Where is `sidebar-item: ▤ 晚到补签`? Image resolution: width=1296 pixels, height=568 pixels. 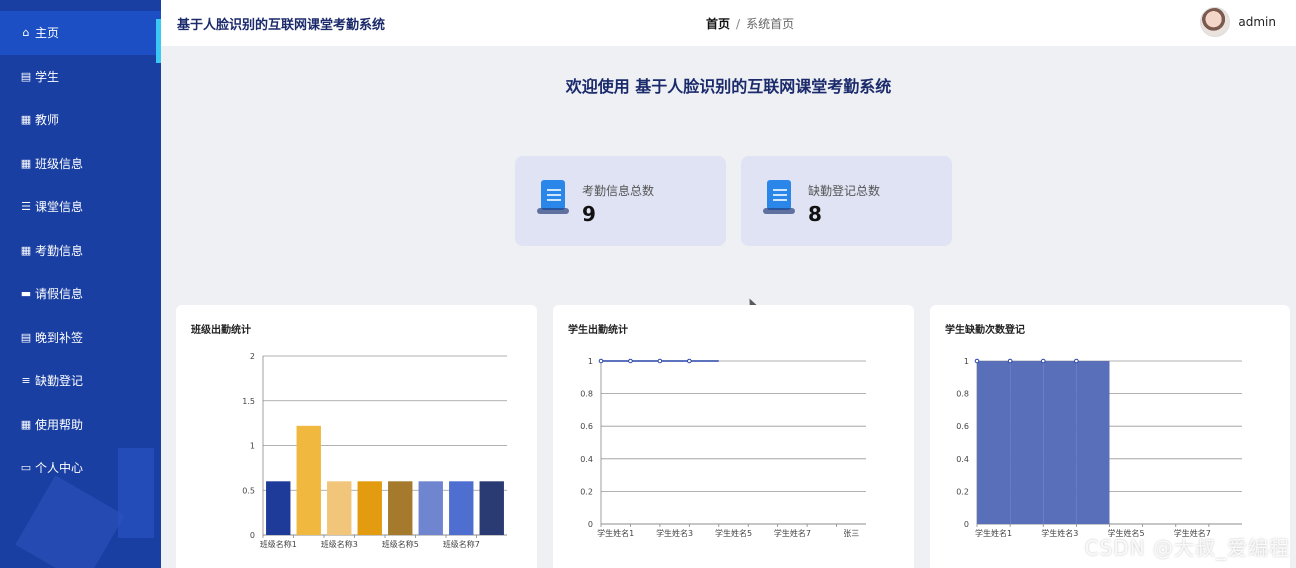
sidebar-item: ▤ 晚到补签 is located at coordinates (80, 338).